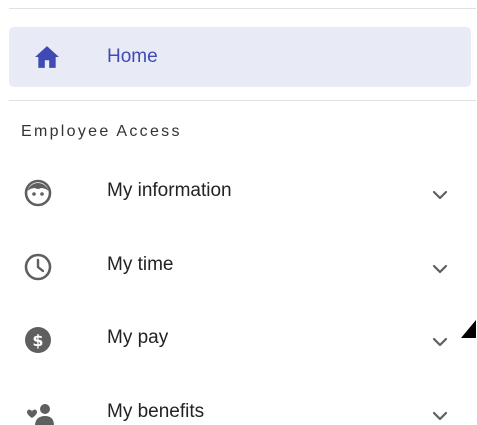 The image size is (477, 425). I want to click on nav-item-home: Home, so click(240, 57).